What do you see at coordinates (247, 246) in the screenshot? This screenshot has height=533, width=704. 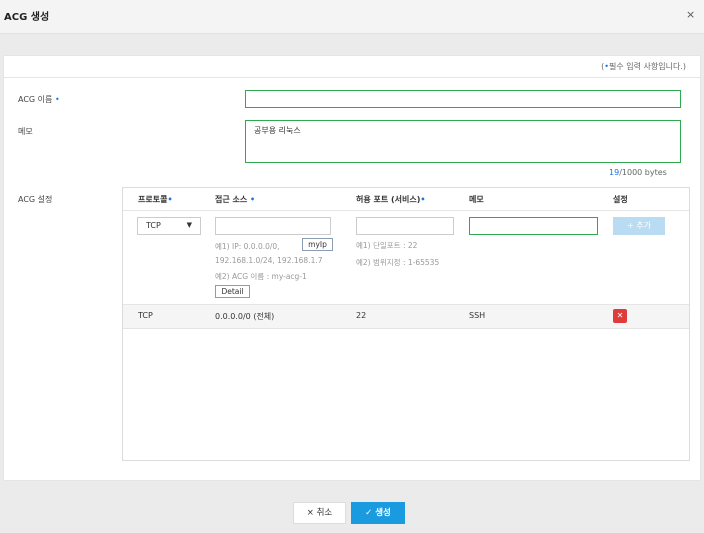 I see `source-hint-1: 예1) IP: 0.0.0.0/0,` at bounding box center [247, 246].